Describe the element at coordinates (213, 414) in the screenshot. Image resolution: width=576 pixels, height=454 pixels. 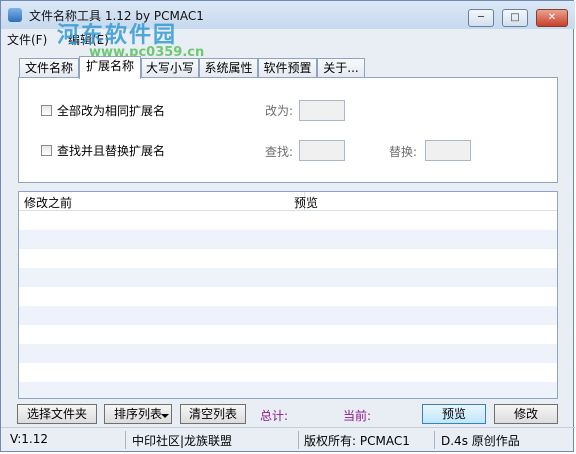
I see `clear-list-button: 清空列表` at that location.